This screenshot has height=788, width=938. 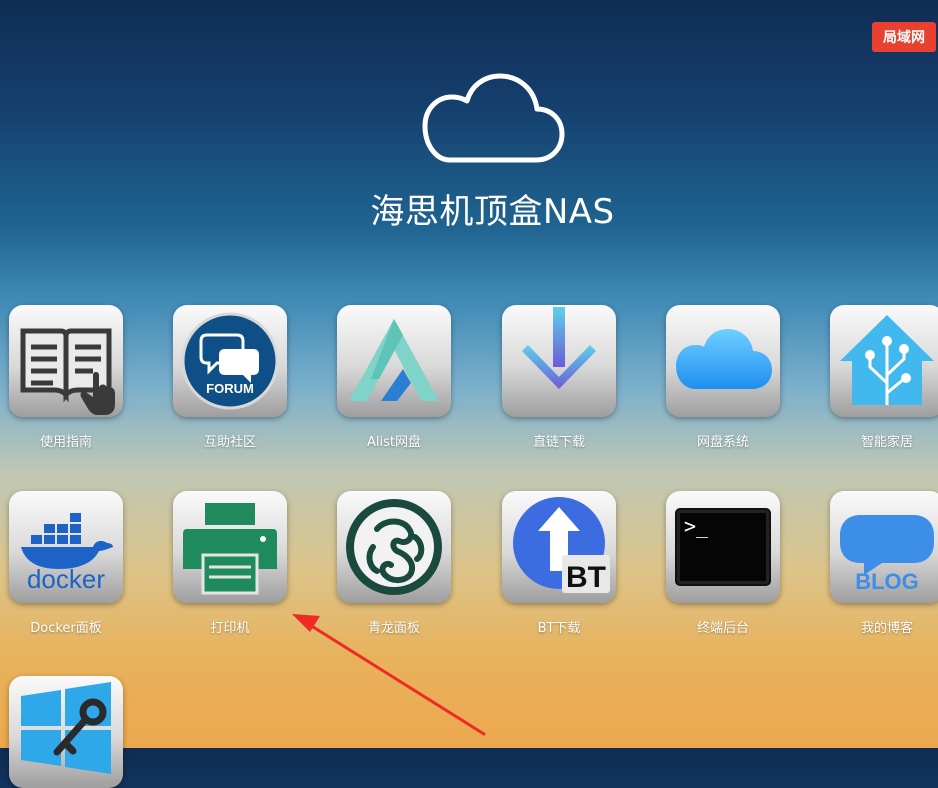 I want to click on app-label-manual: 使用指南, so click(x=65, y=442).